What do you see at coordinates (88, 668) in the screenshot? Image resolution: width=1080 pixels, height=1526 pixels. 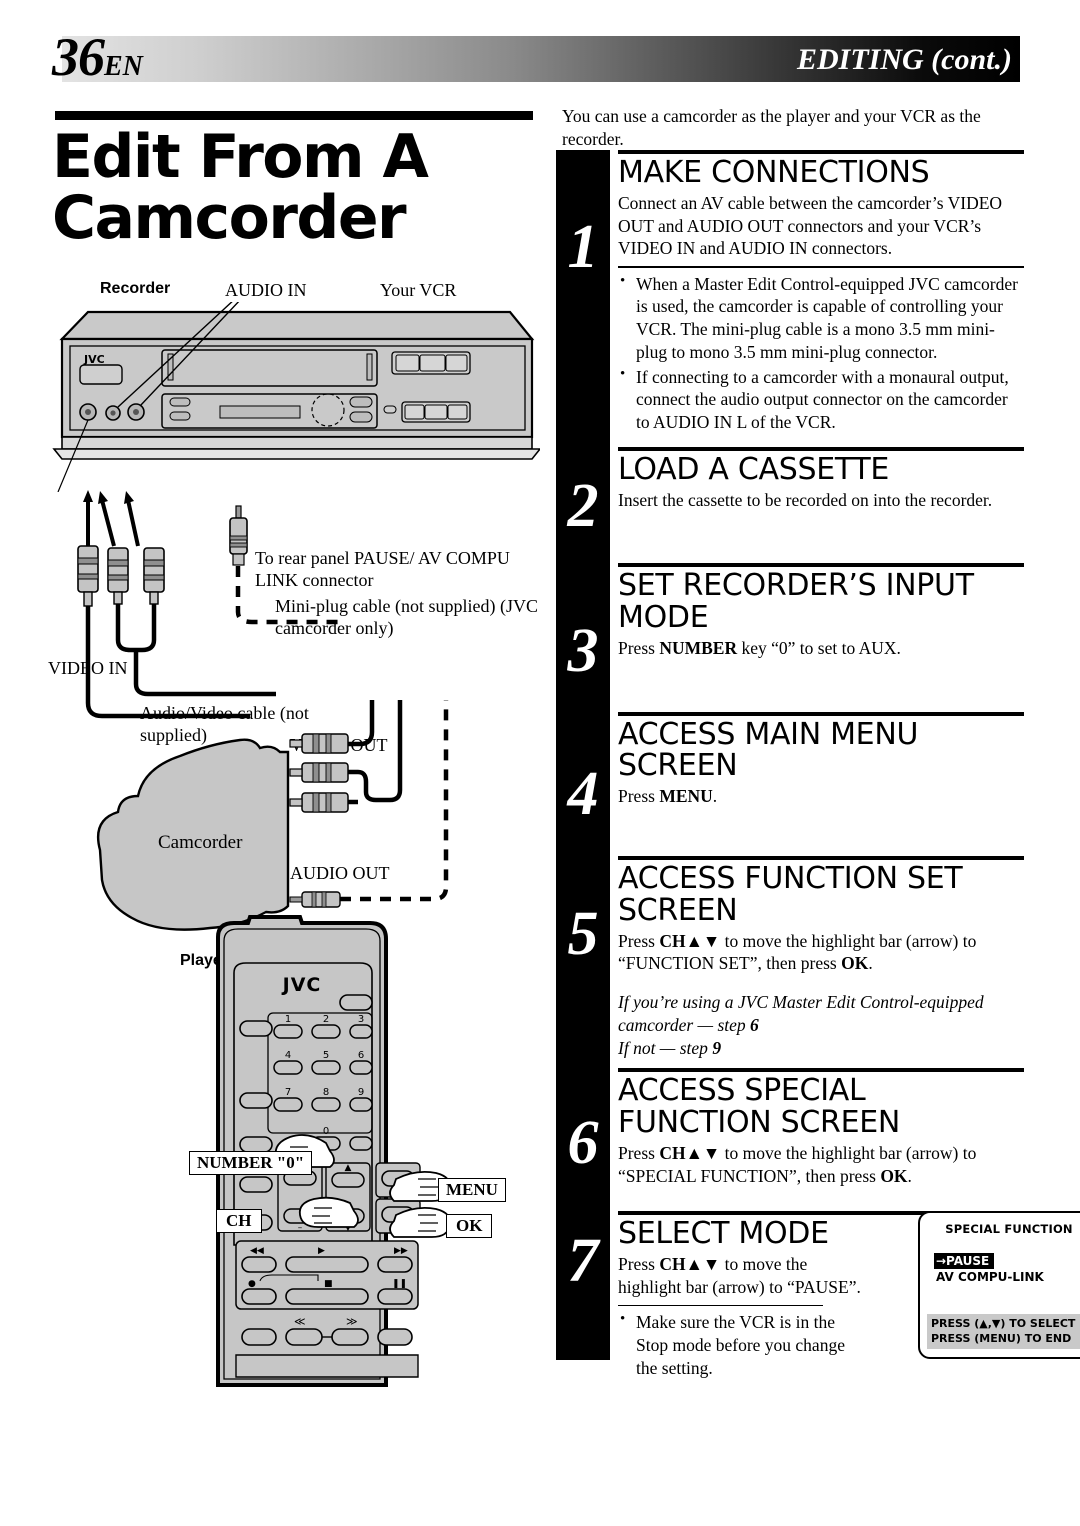 I see `diagram-label-video-in: VIDEO IN` at bounding box center [88, 668].